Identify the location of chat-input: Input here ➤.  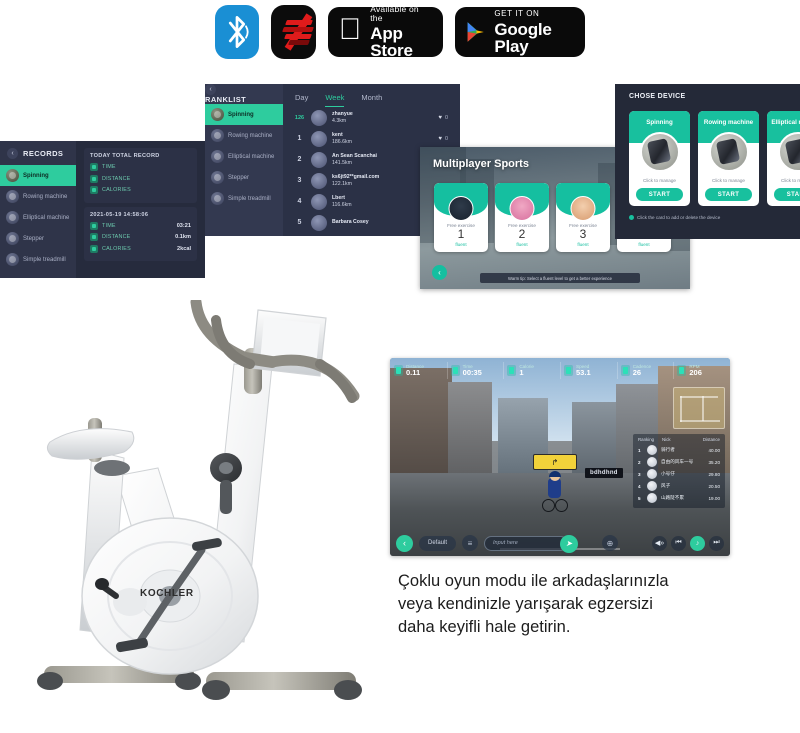
(531, 543).